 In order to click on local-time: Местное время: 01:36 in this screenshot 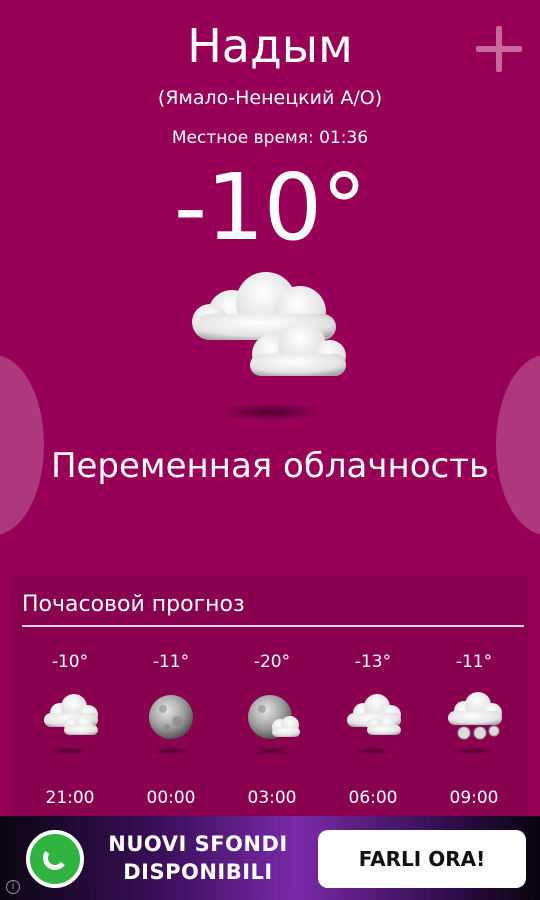, I will do `click(270, 138)`.